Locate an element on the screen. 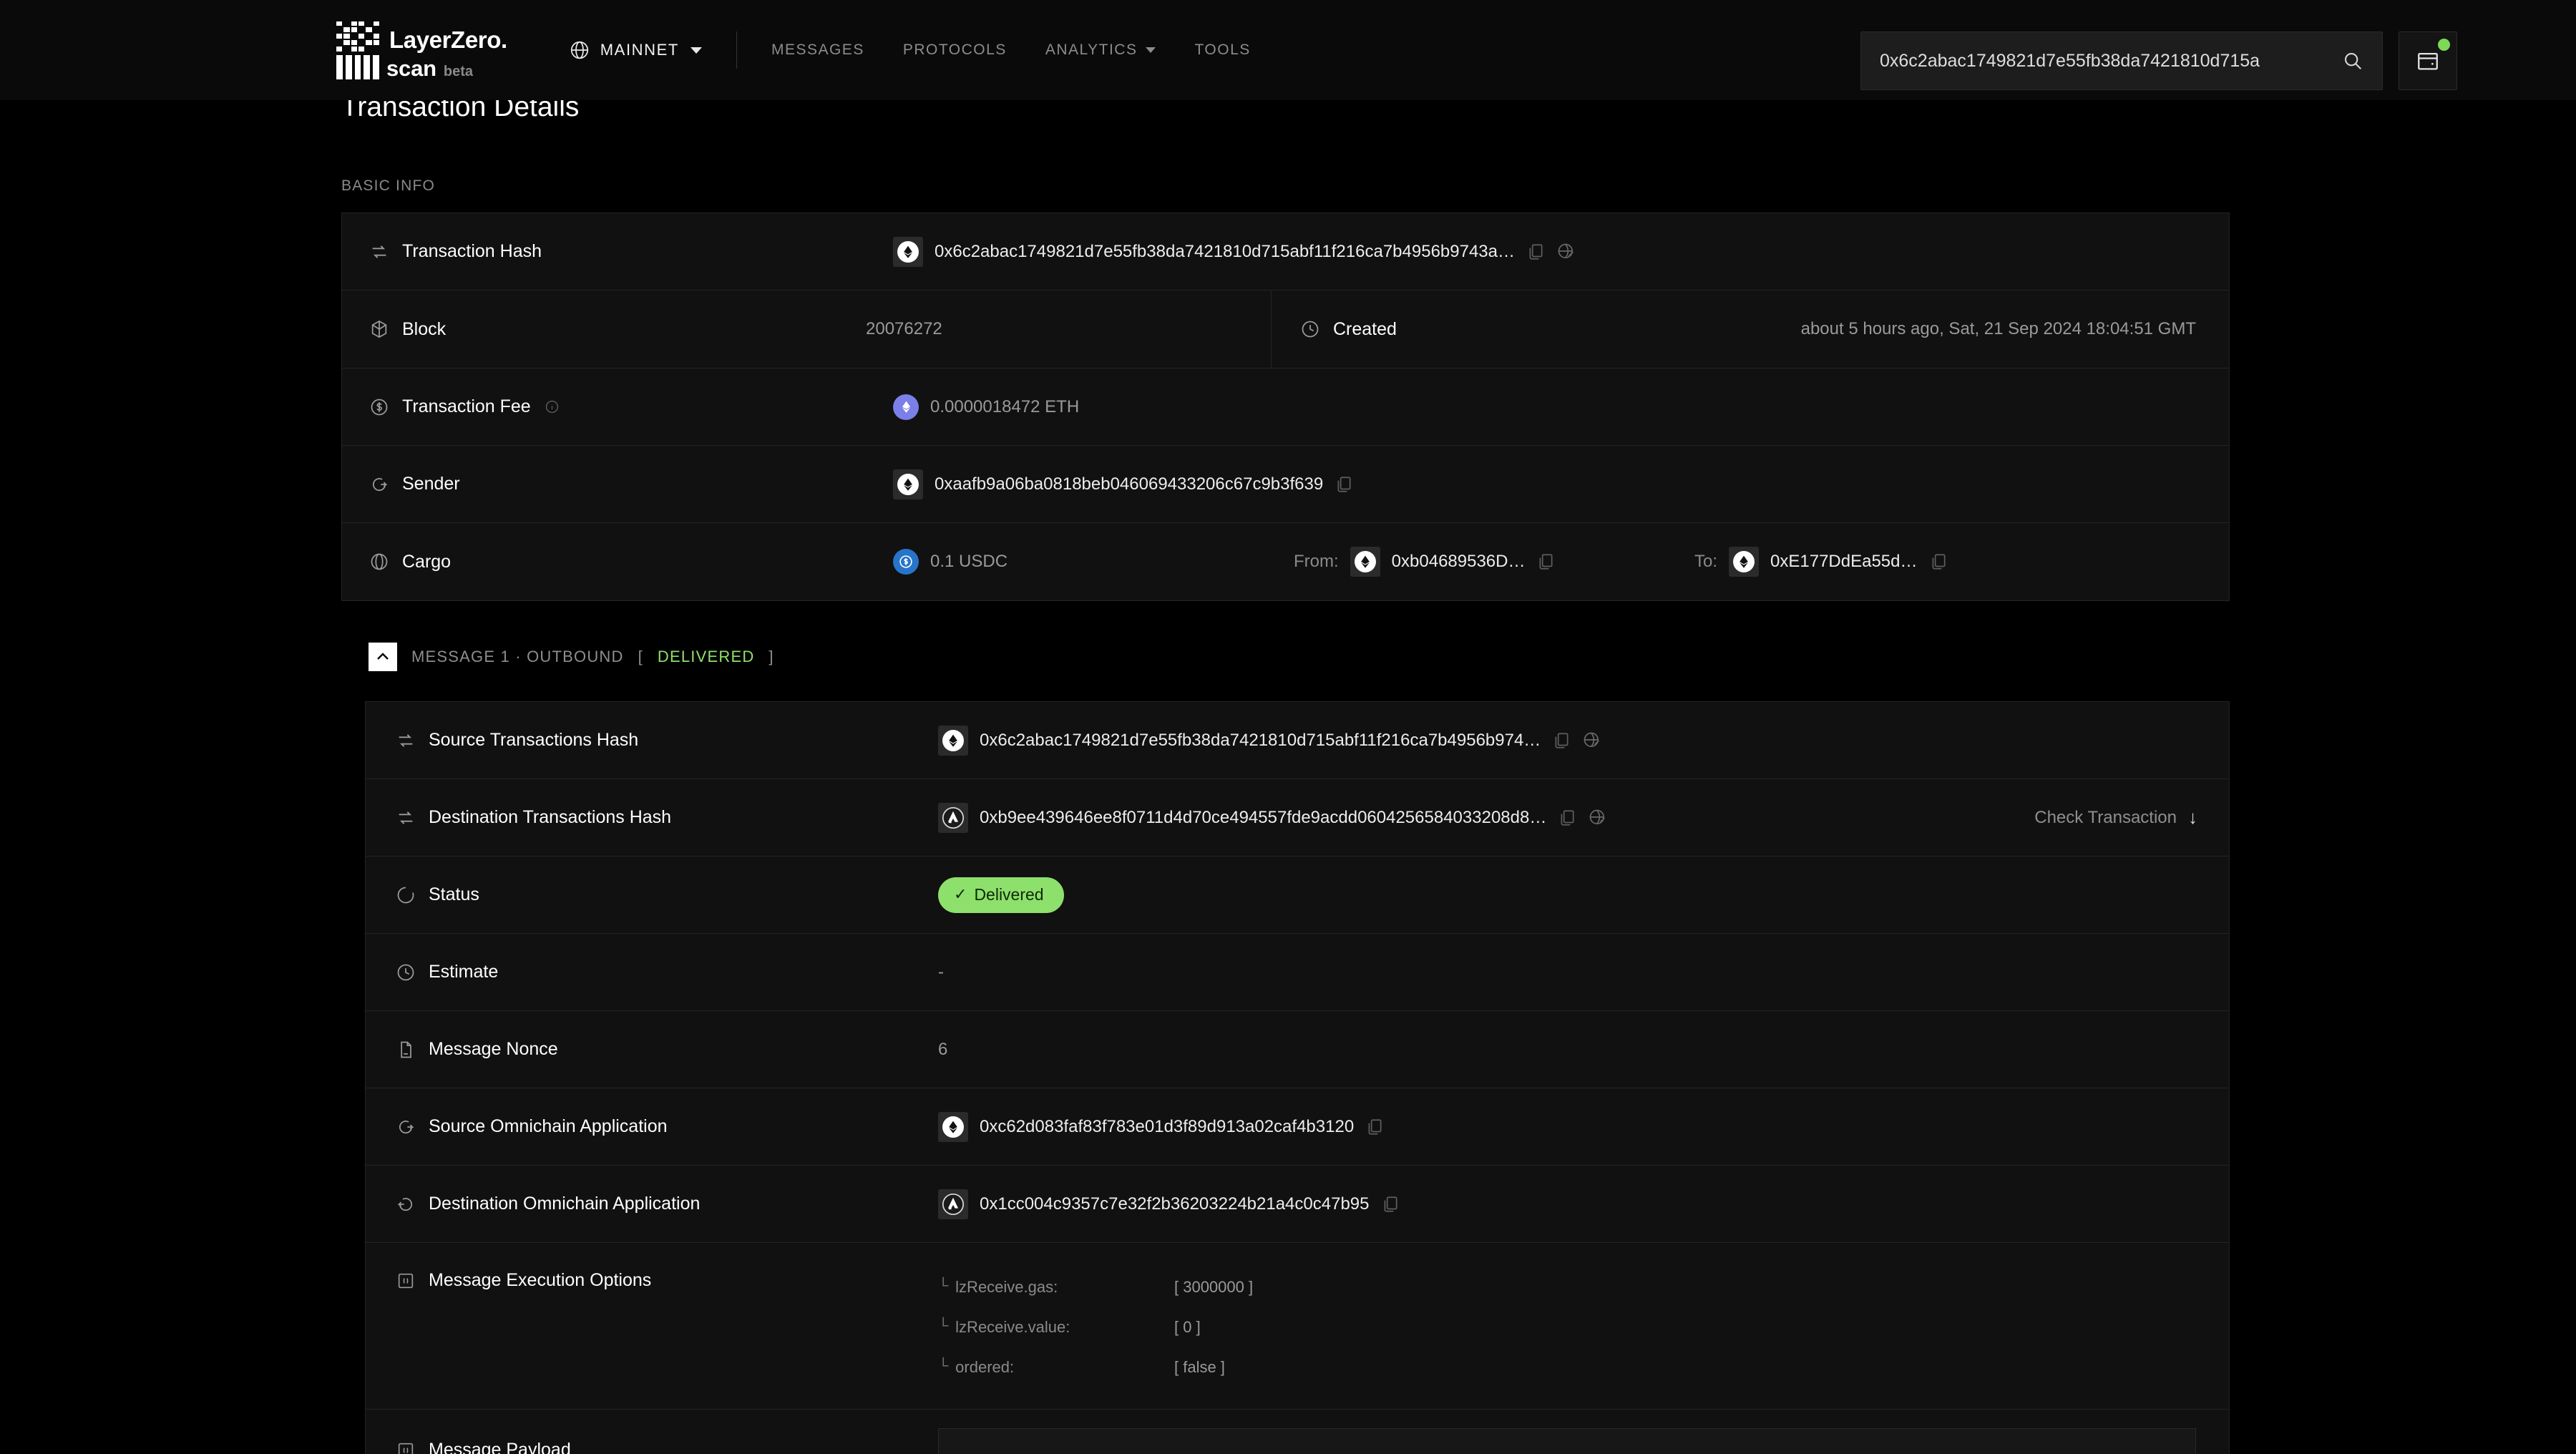 The height and width of the screenshot is (1454, 2576). row-label: Message Execution Options is located at coordinates (652, 1267).